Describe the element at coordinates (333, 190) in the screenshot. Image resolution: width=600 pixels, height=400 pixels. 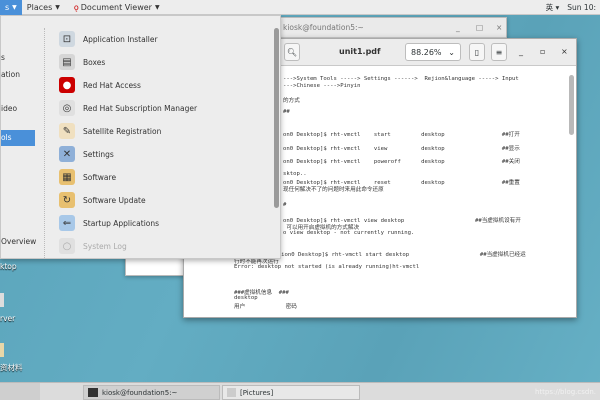
I see `document-line: 现任何解决不了的问题时来用此命令还原` at that location.